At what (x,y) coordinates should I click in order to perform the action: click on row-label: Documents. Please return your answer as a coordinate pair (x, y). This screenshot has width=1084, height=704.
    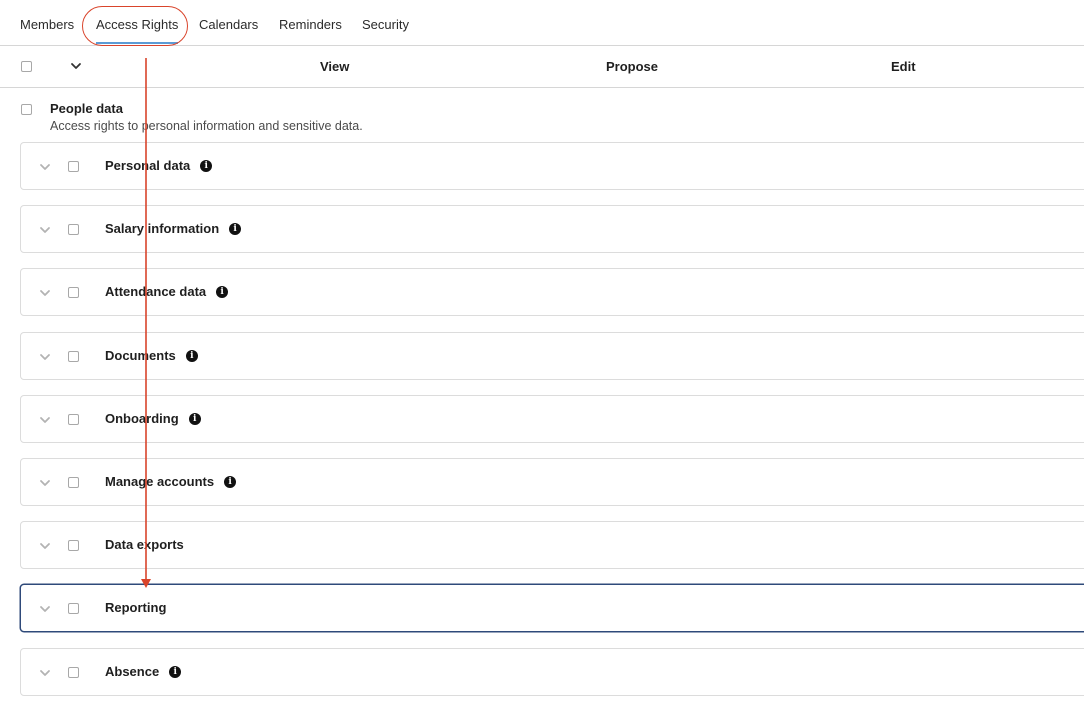
    Looking at the image, I should click on (140, 355).